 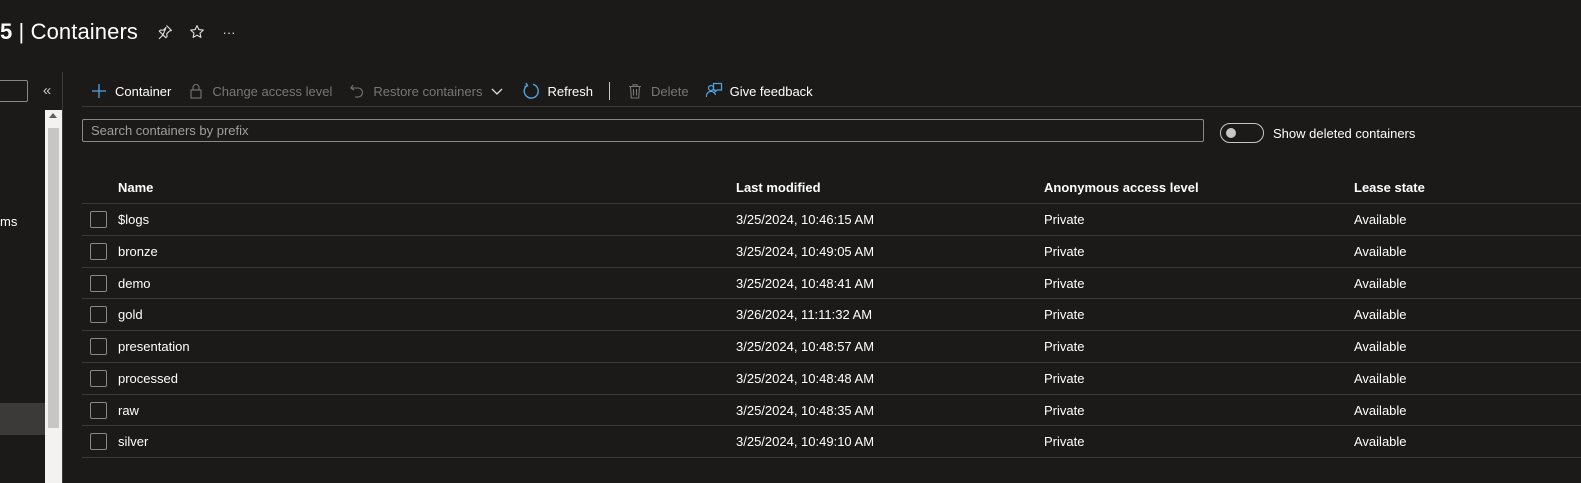 I want to click on search-input, so click(x=643, y=130).